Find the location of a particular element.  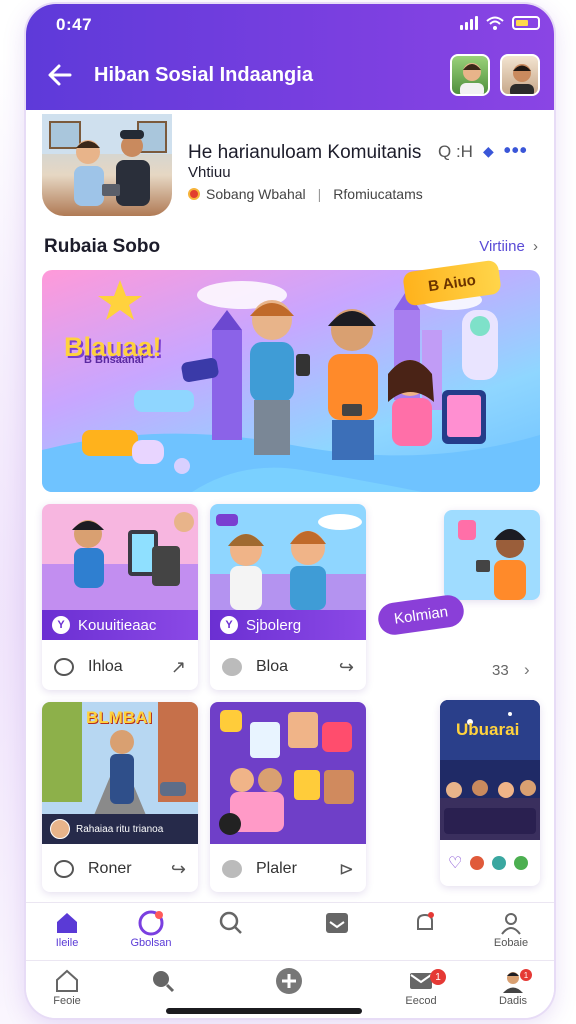

bell-icon is located at coordinates (425, 921).